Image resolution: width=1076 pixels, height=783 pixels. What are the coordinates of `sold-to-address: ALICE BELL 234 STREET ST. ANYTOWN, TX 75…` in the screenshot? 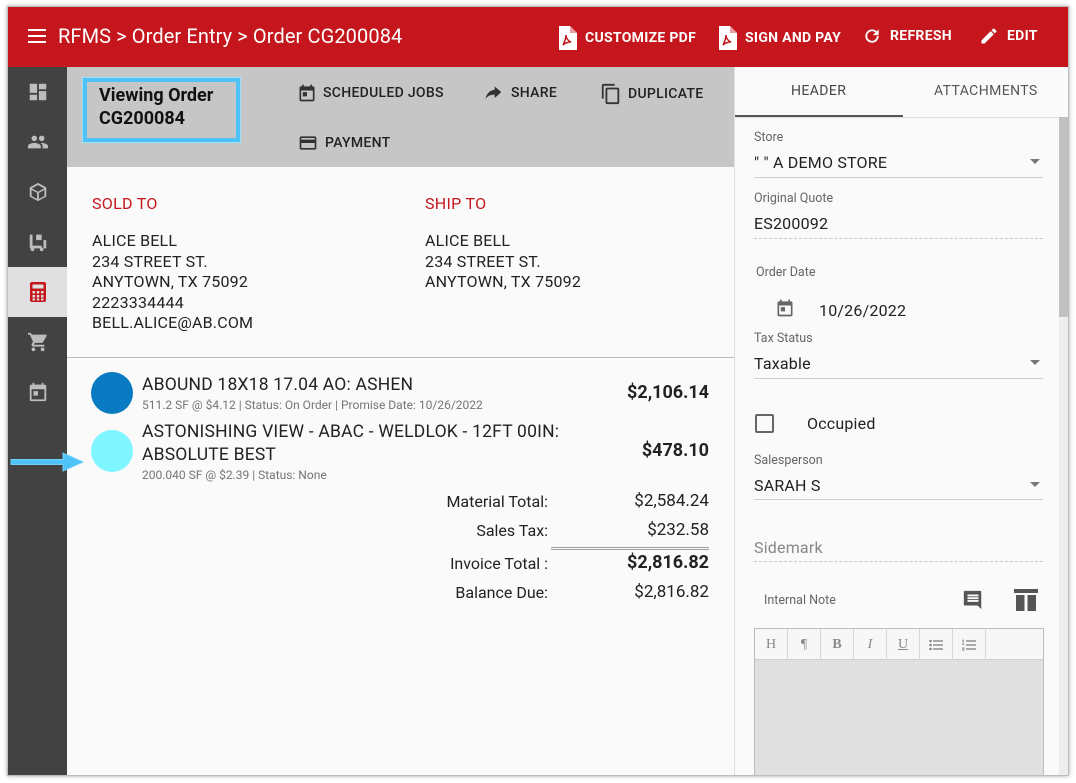 It's located at (172, 282).